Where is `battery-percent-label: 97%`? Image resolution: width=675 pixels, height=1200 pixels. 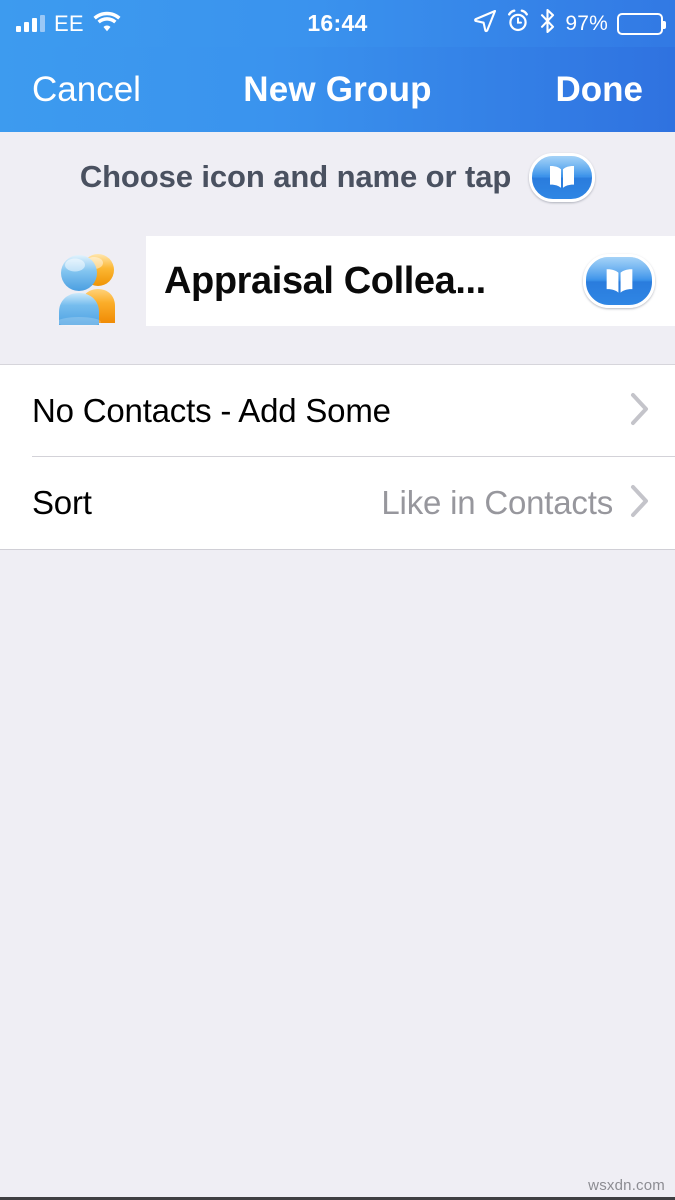
battery-percent-label: 97% is located at coordinates (586, 23).